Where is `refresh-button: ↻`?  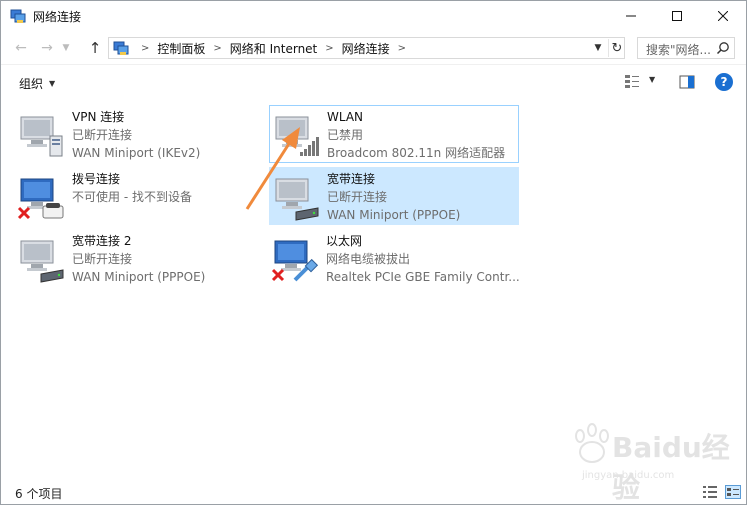
refresh-button: ↻ is located at coordinates (616, 48).